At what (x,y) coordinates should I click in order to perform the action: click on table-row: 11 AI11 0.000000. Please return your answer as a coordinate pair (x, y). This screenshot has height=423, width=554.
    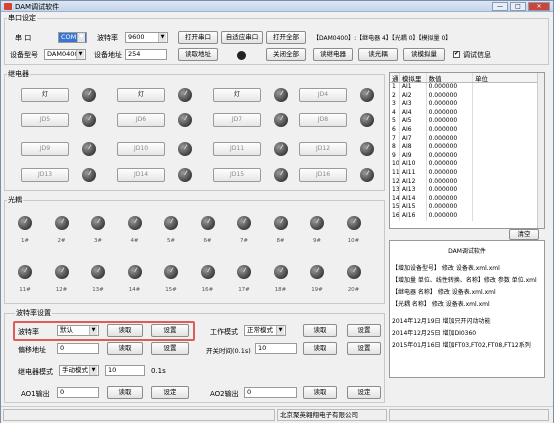
    Looking at the image, I should click on (467, 173).